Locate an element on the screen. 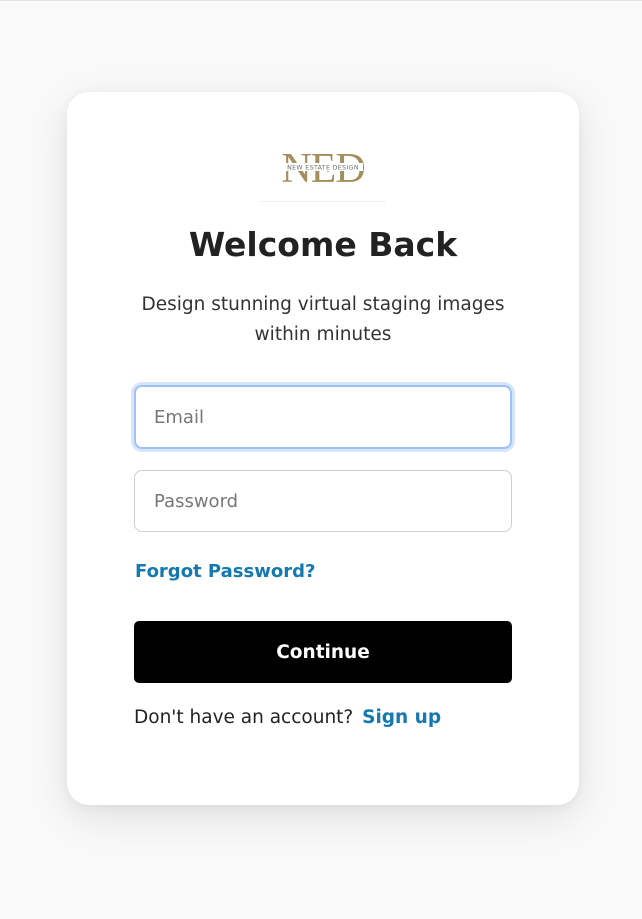 This screenshot has width=642, height=919. logo-divider is located at coordinates (323, 201).